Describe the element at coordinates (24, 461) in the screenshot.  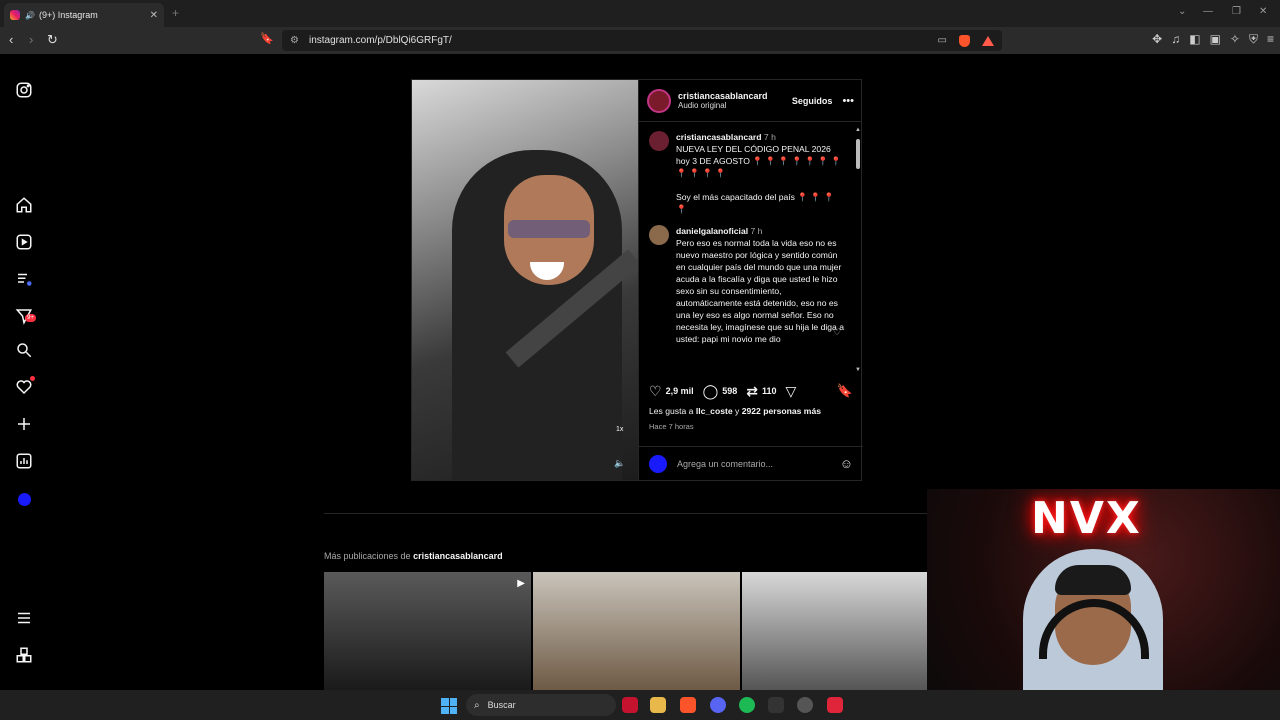
I see `dashboard-icon` at that location.